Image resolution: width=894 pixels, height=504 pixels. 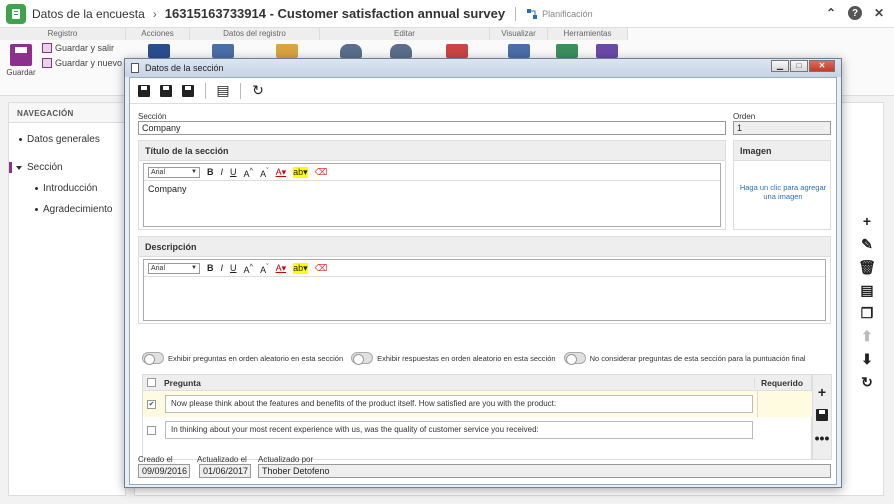 I want to click on creado-value: 09/09/2016, so click(x=164, y=471).